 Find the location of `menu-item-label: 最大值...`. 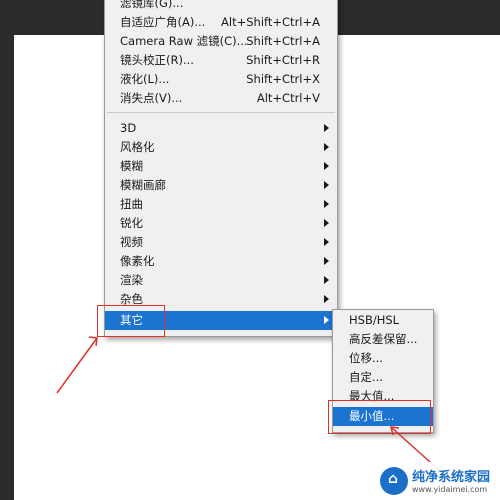

menu-item-label: 最大值... is located at coordinates (372, 396).